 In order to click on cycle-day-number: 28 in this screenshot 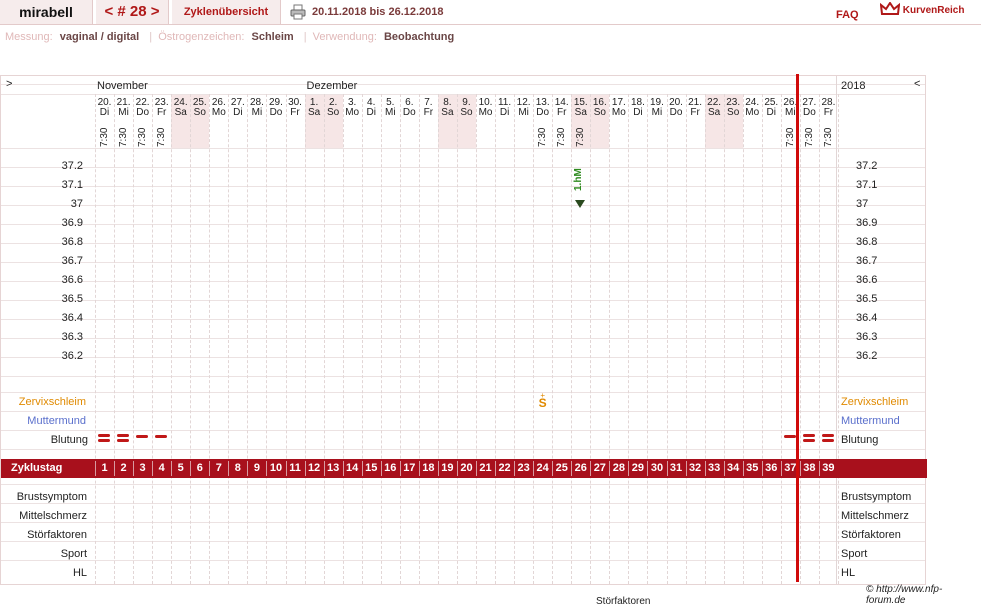, I will do `click(618, 468)`.